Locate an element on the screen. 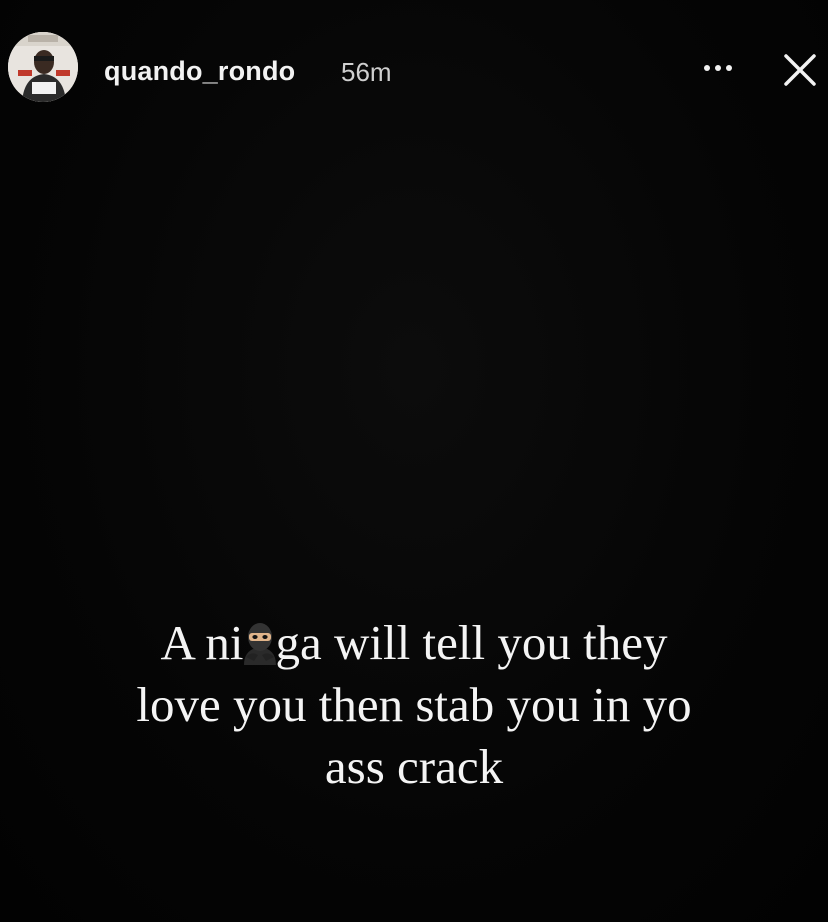  story-timestamp: 56m is located at coordinates (366, 72).